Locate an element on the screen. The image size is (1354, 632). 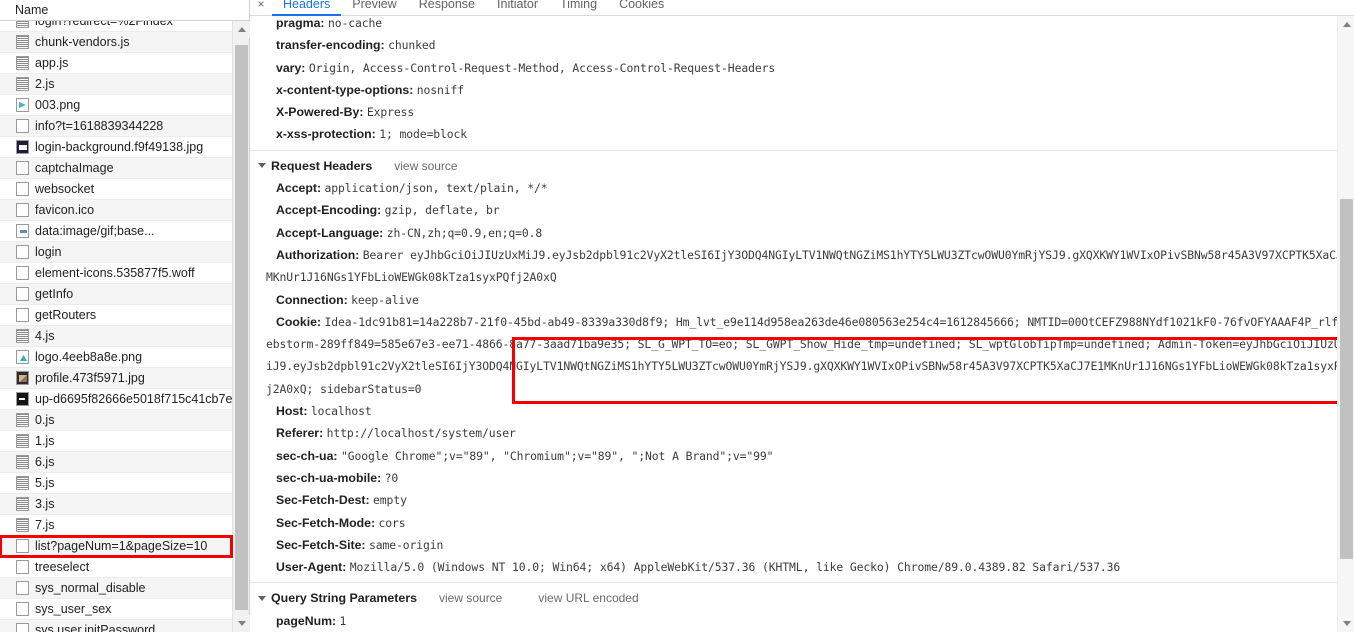
header-value: no-cache is located at coordinates (354, 23).